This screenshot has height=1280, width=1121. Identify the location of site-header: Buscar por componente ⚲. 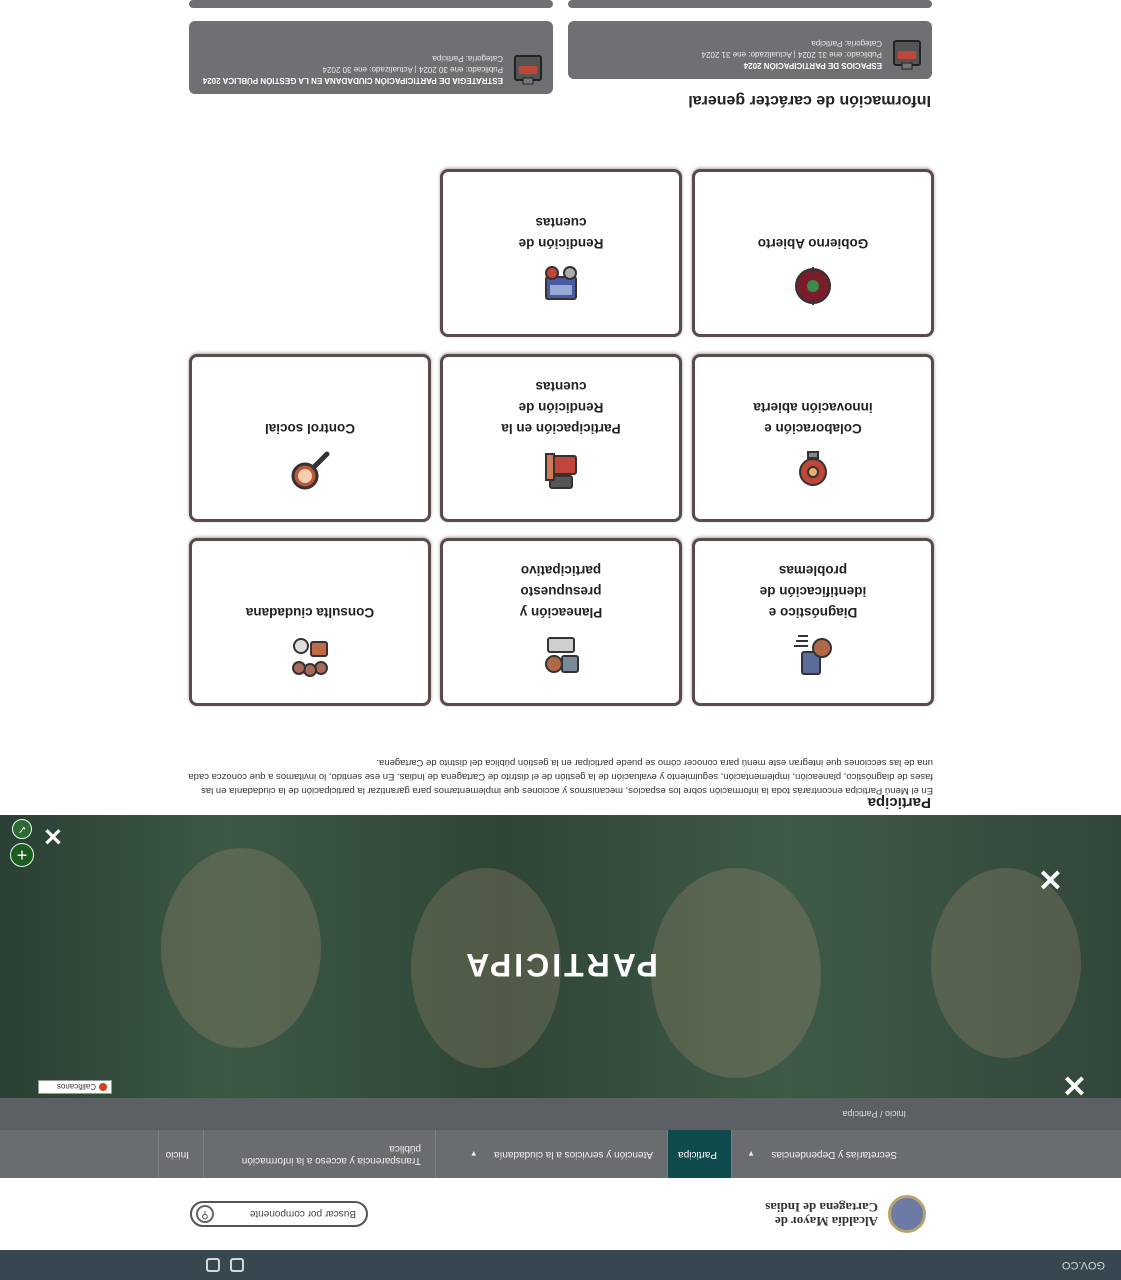
(560, 1214).